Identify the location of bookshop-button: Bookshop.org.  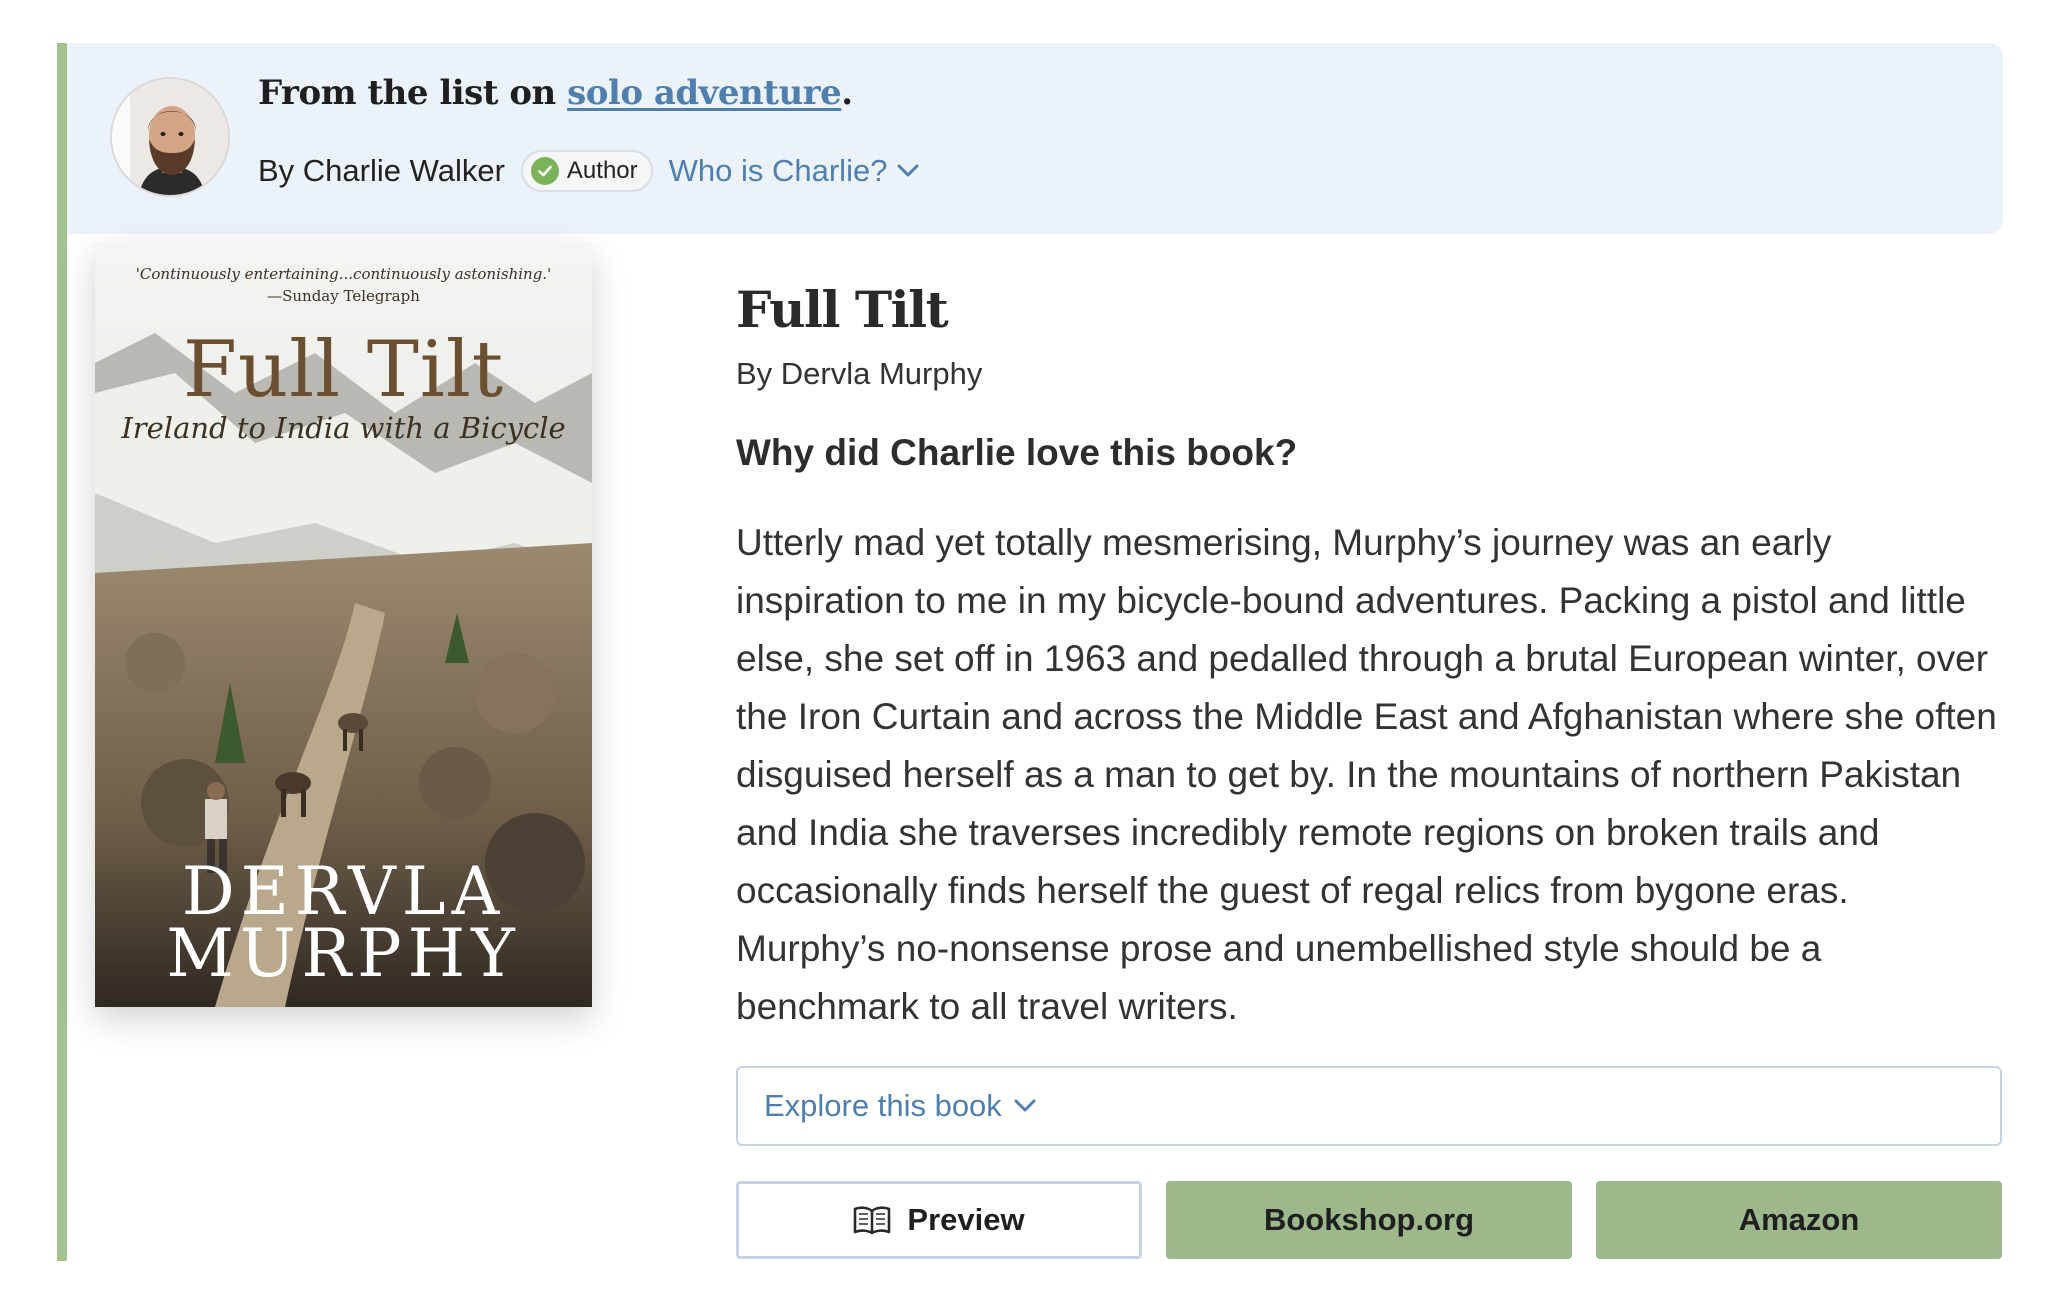
(1369, 1220).